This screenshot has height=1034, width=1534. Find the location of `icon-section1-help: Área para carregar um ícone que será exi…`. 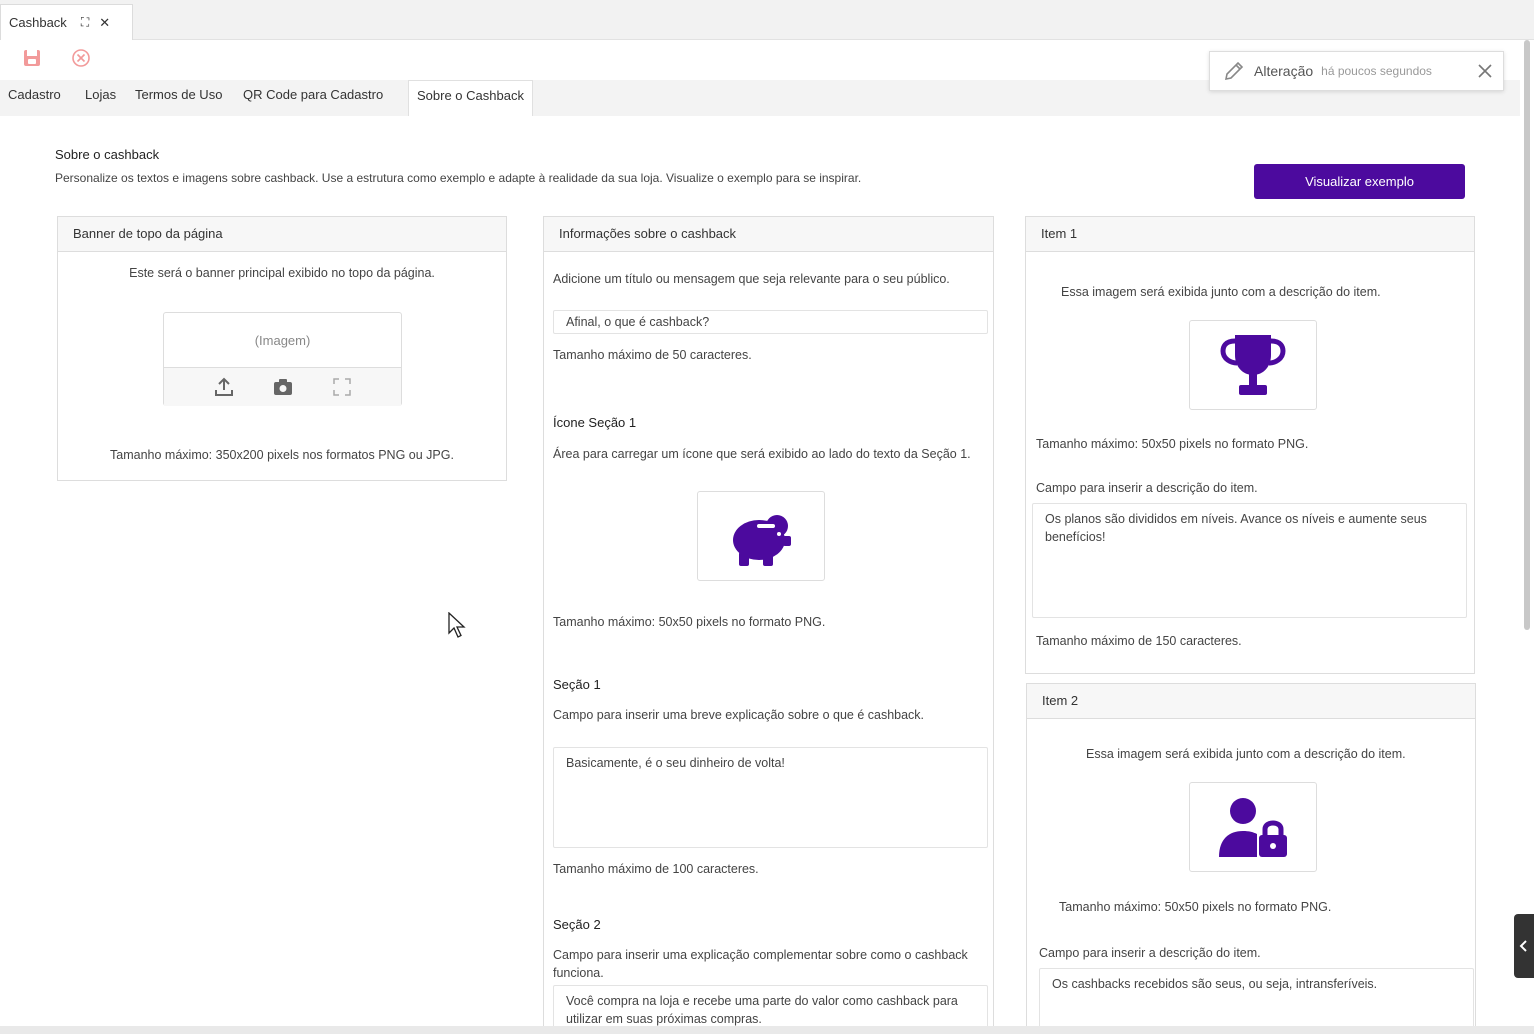

icon-section1-help: Área para carregar um ícone que será exi… is located at coordinates (762, 454).